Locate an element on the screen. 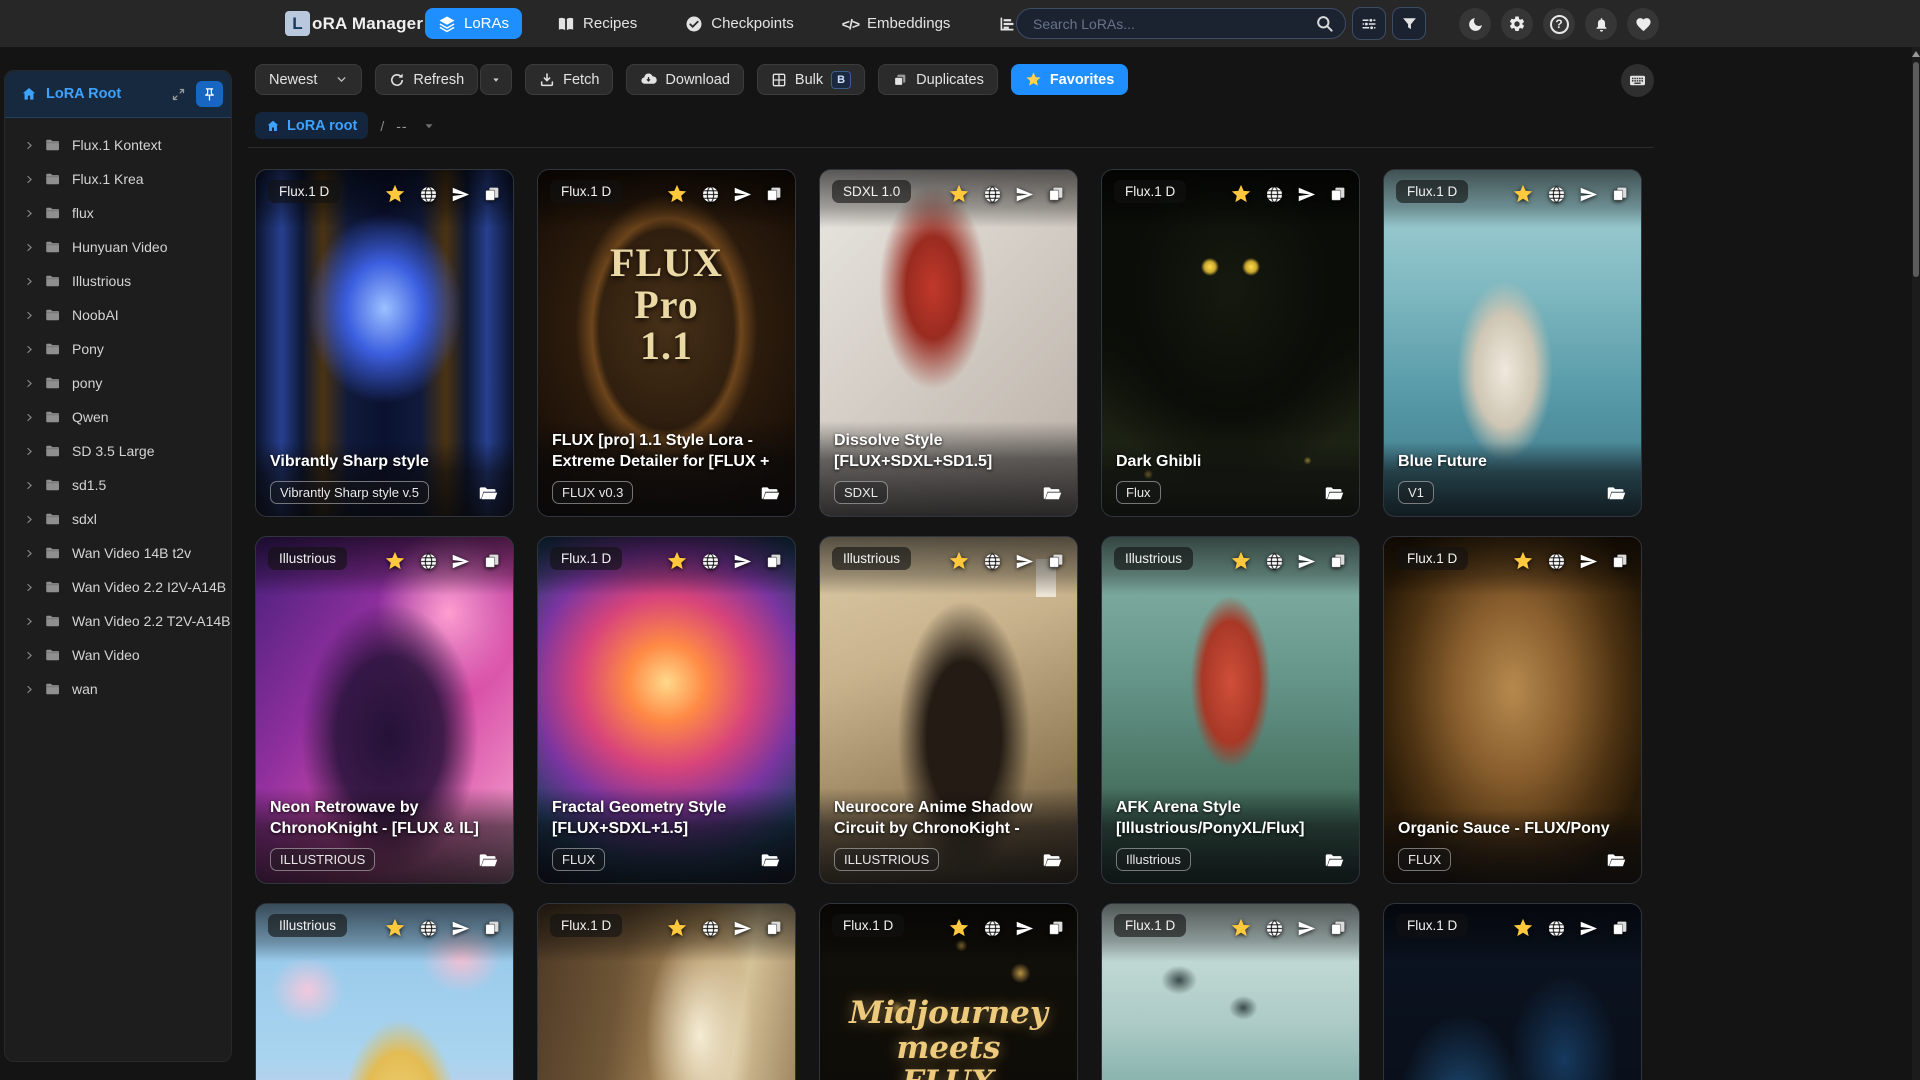 This screenshot has width=1920, height=1080. sidebar-folder-item: SD 3.5 Large is located at coordinates (118, 451).